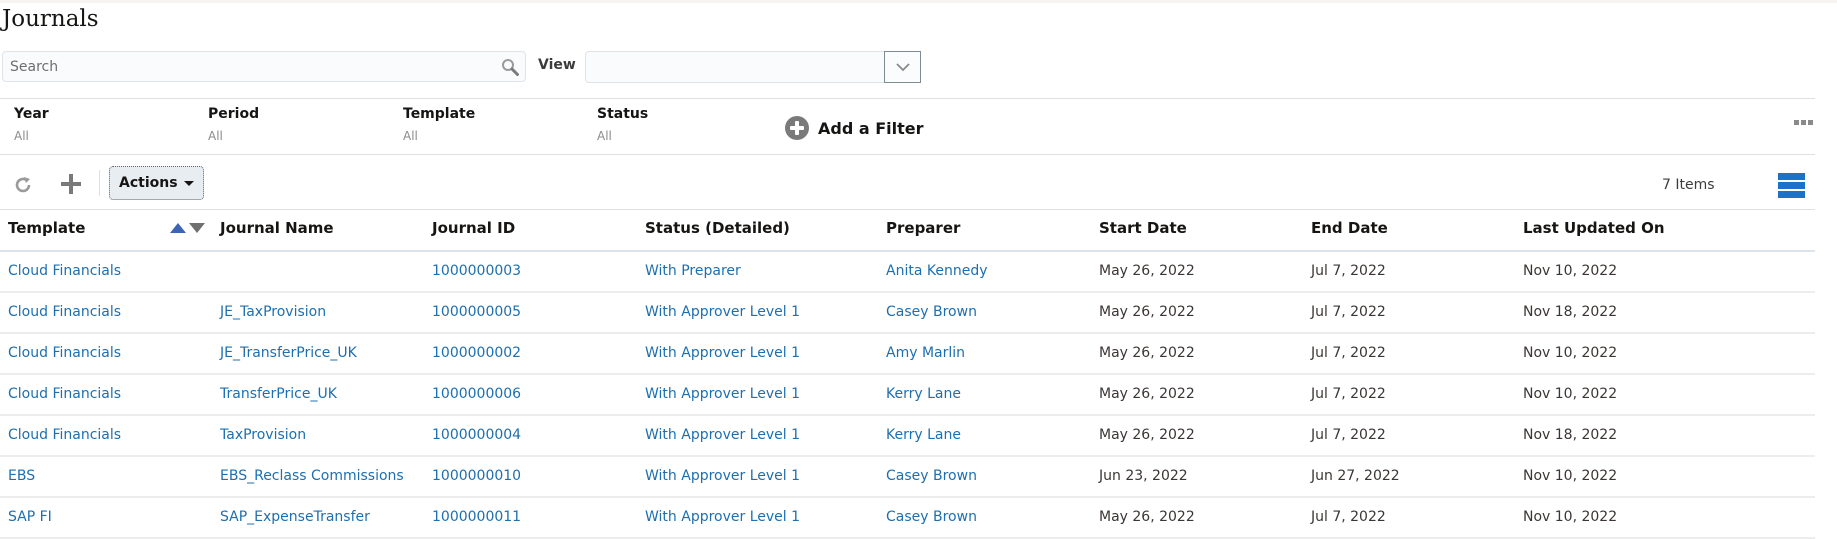 This screenshot has width=1837, height=539. I want to click on actions-button: Actions, so click(156, 183).